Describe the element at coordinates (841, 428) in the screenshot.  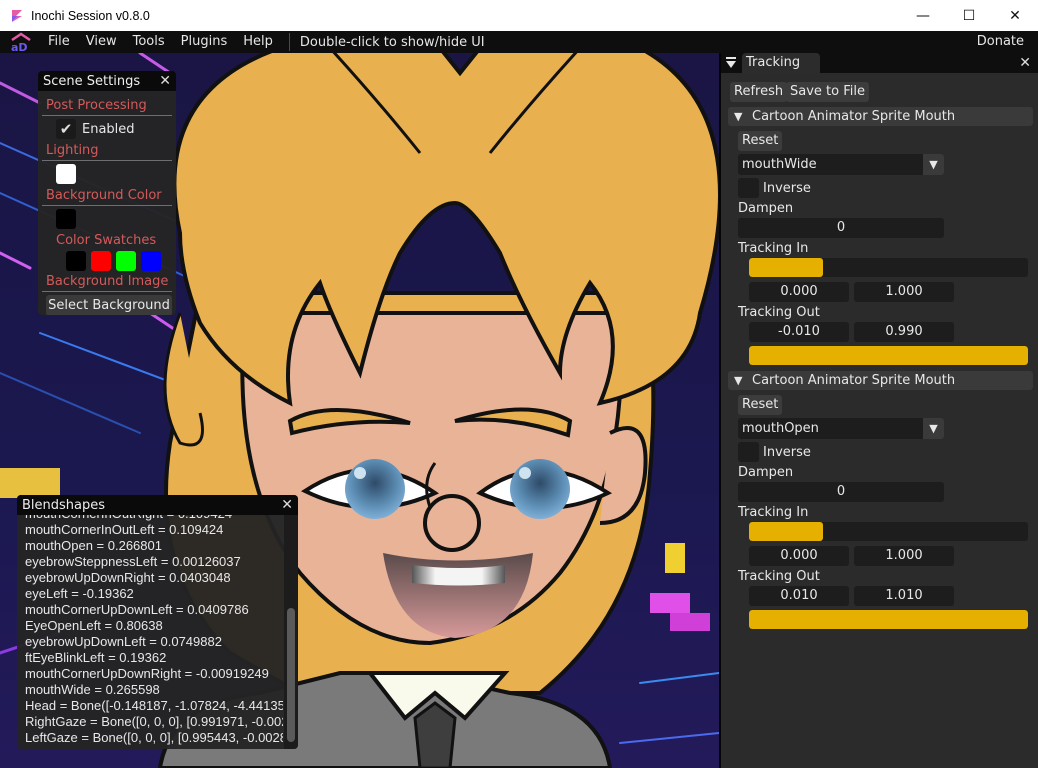
I see `source-dropdown: mouthOpen ▼` at that location.